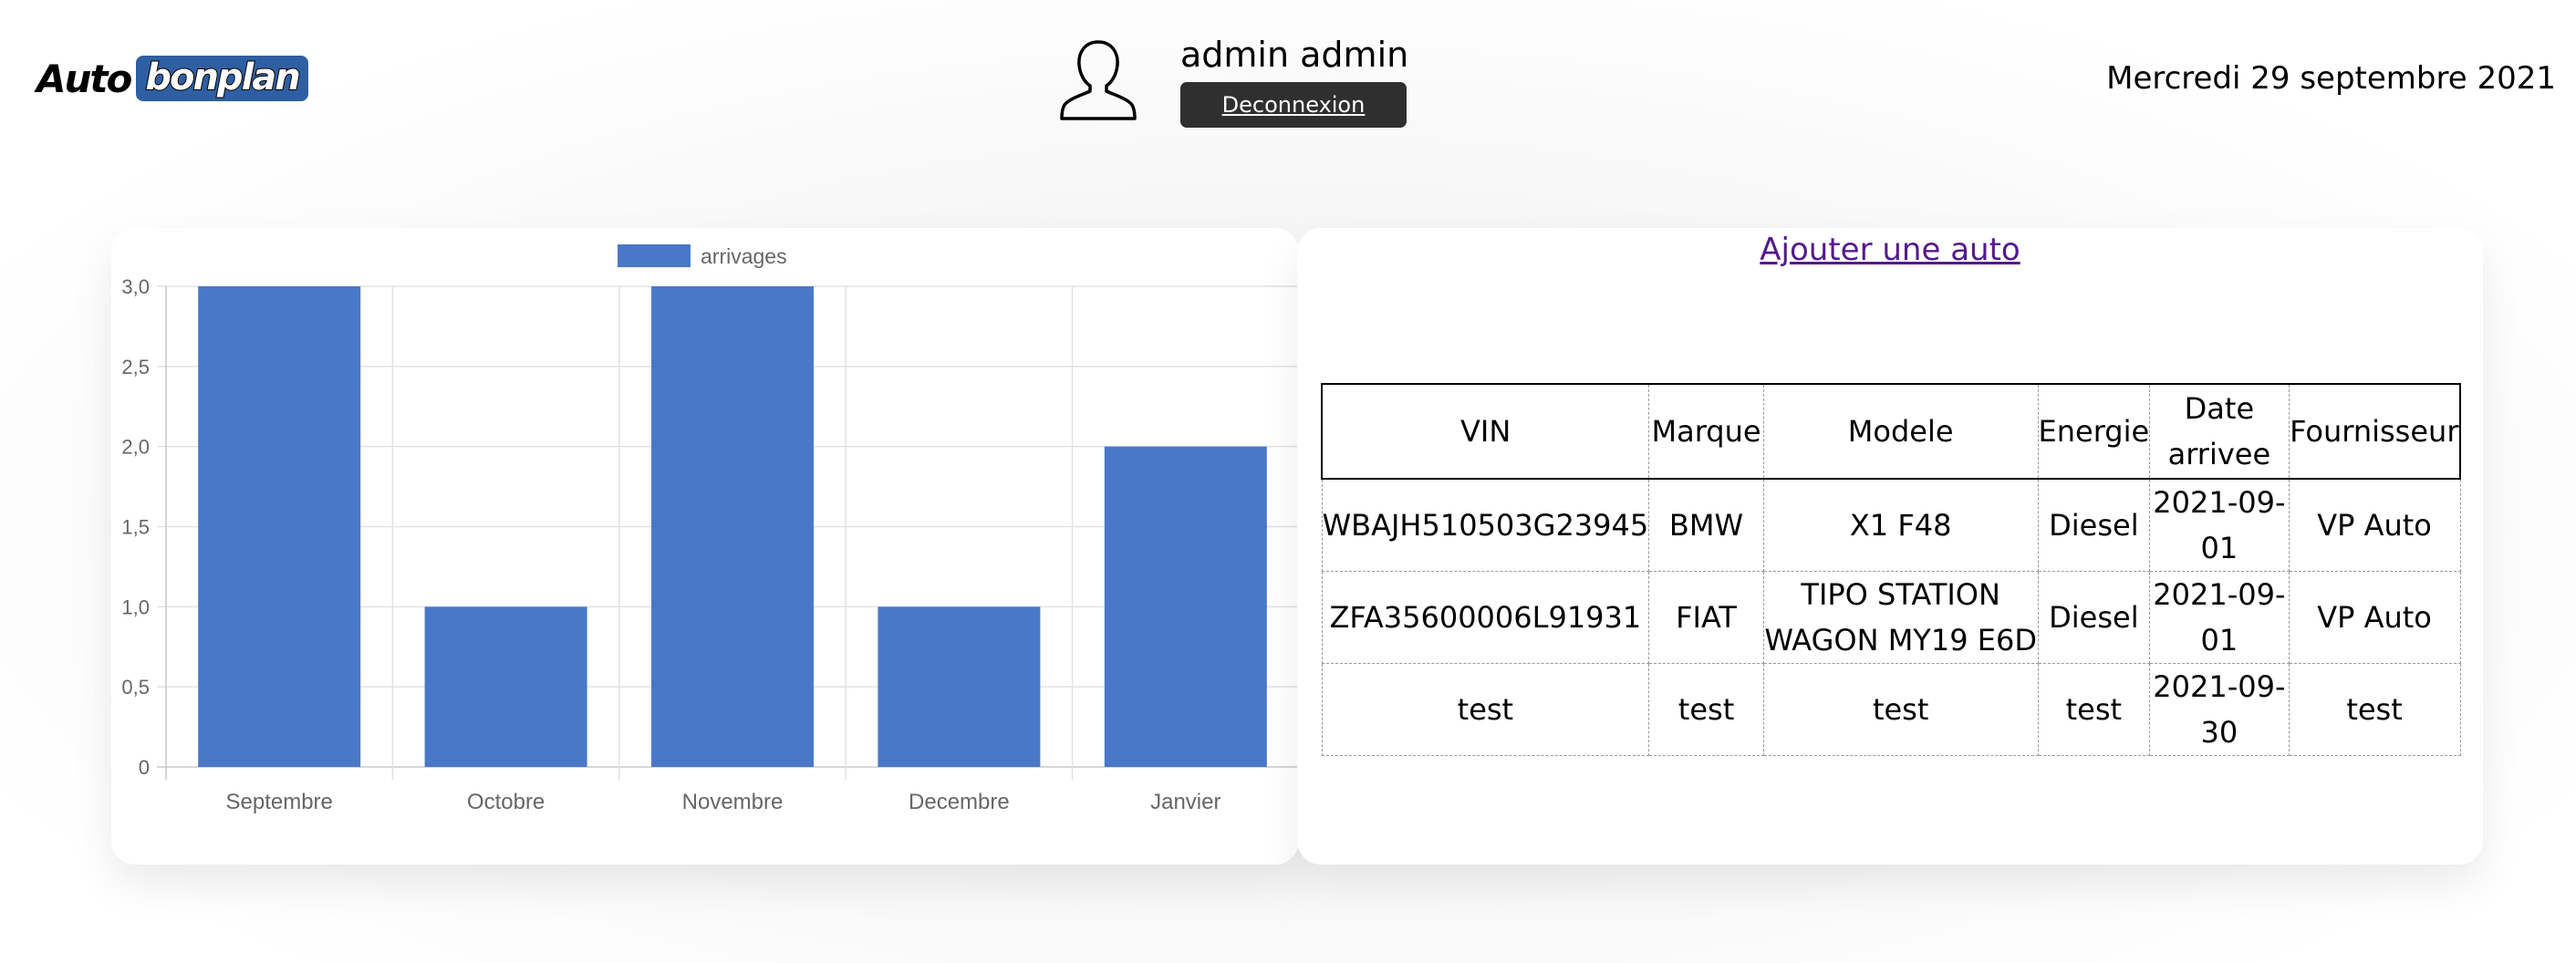 The image size is (2576, 963). I want to click on table-row: test test test test 2021-09-30 test, so click(1891, 709).